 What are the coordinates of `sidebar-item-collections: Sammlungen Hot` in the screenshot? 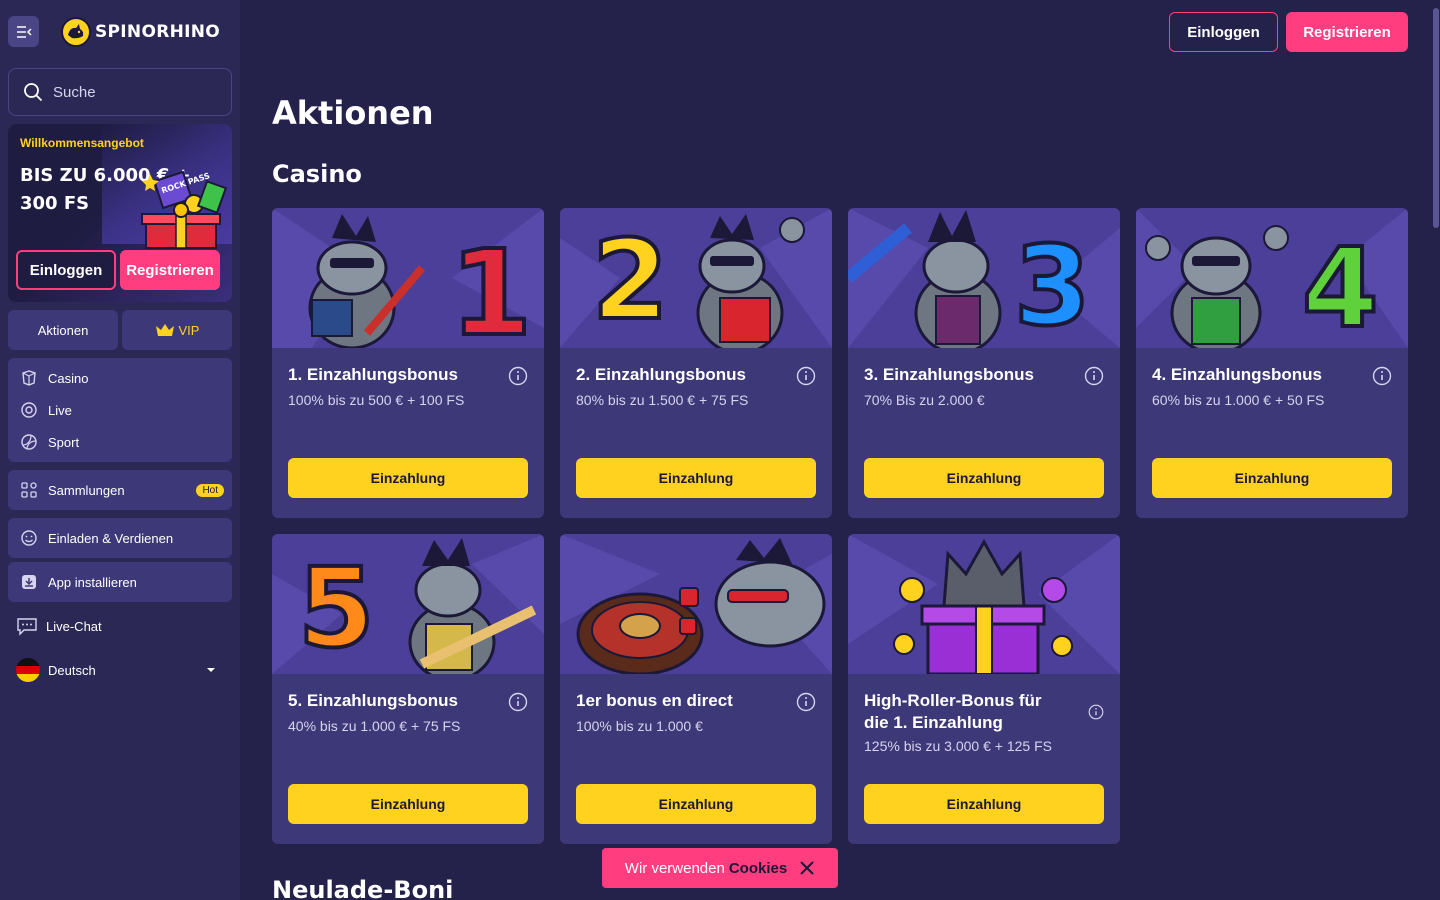 It's located at (120, 490).